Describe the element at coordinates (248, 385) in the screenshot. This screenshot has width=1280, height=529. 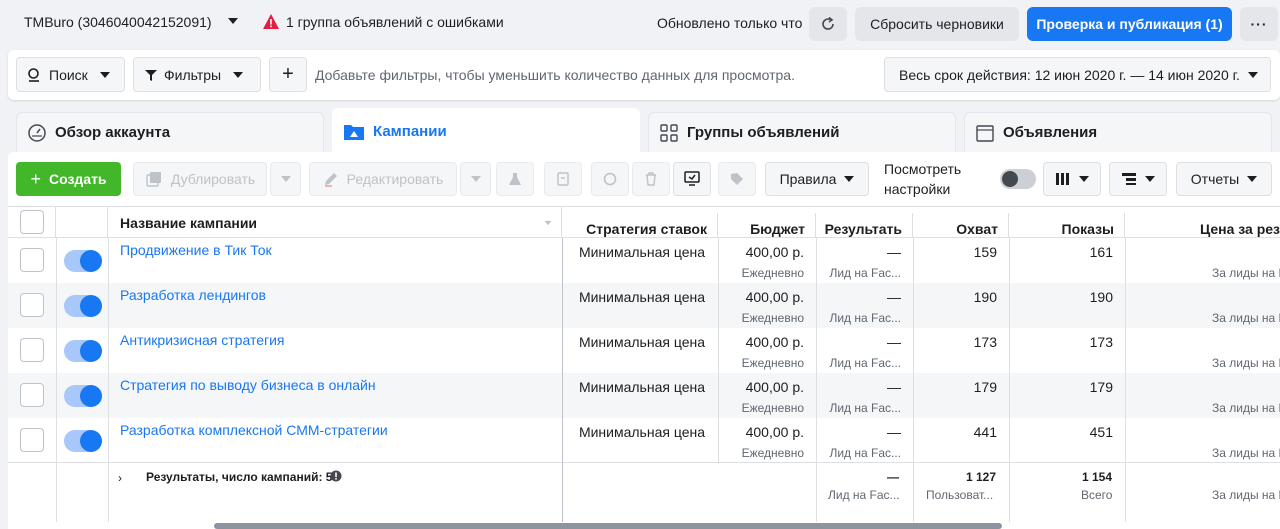
I see `campaign-name-link: Стратегия по выводу бизнеса в онлайн` at that location.